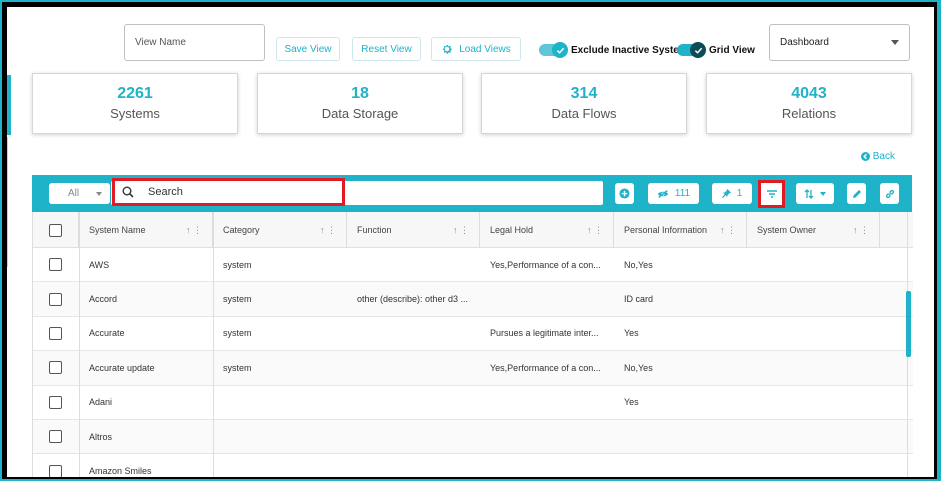  I want to click on add-button, so click(624, 193).